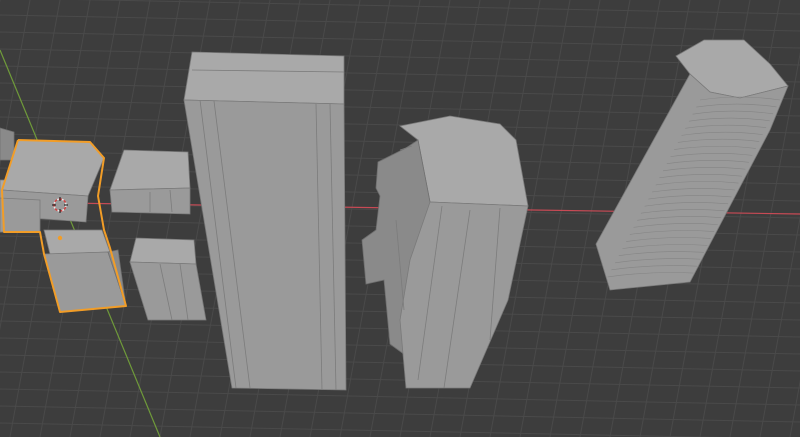 The height and width of the screenshot is (437, 800). I want to click on object-origin-icon, so click(60, 238).